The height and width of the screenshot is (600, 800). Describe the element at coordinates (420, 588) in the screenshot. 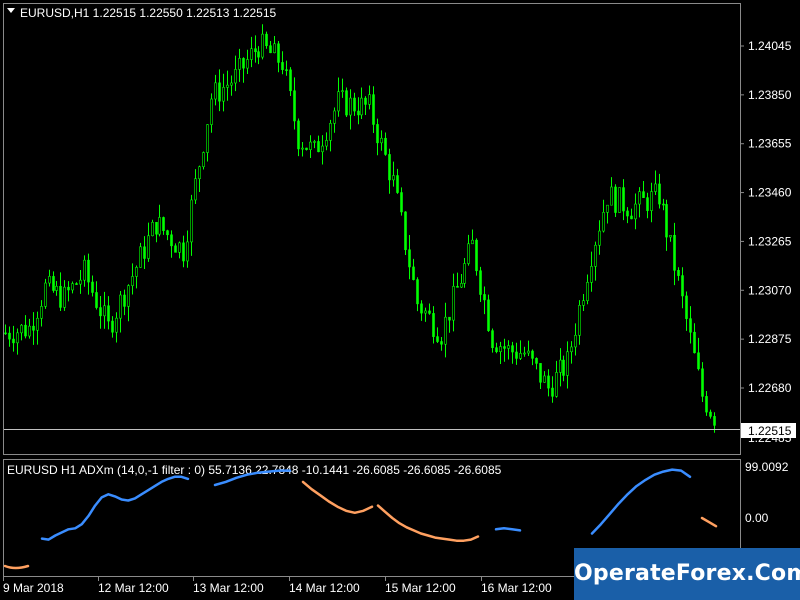

I see `time-axis-label: 15 Mar 12:00` at that location.